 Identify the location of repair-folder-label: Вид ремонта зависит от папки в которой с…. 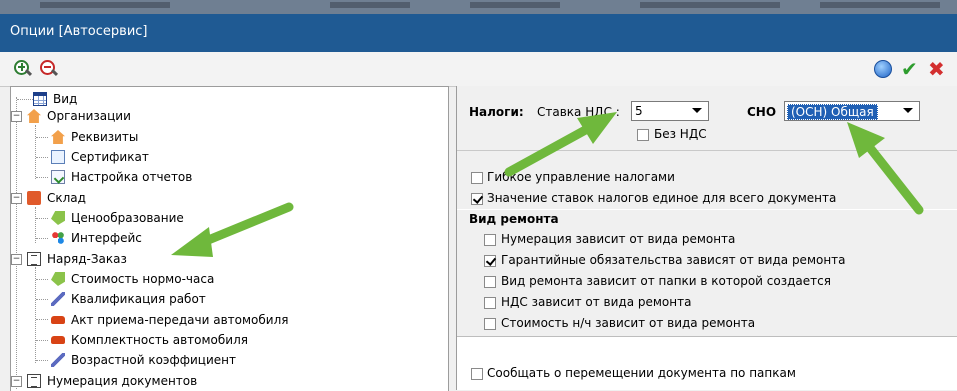
(666, 281).